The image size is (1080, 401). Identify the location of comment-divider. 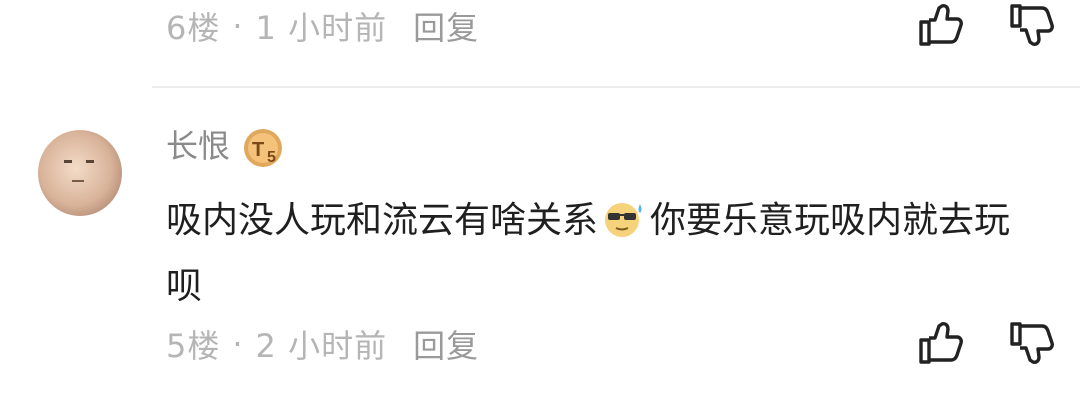
(616, 87).